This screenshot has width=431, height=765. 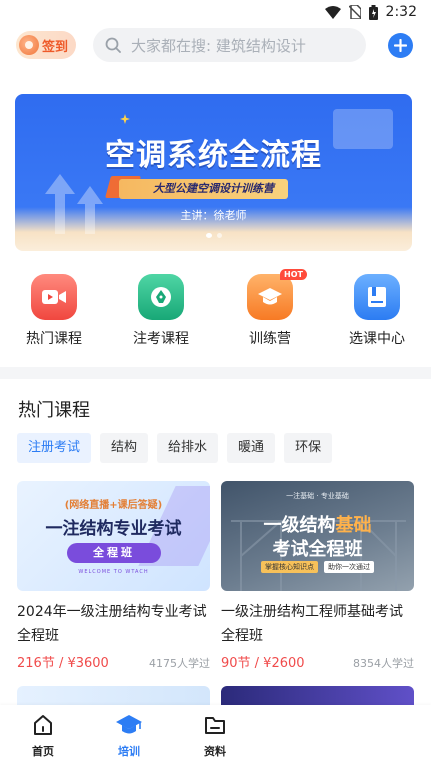 I want to click on course-title: 一级注册结构工程师基础考试全程班, so click(x=312, y=624).